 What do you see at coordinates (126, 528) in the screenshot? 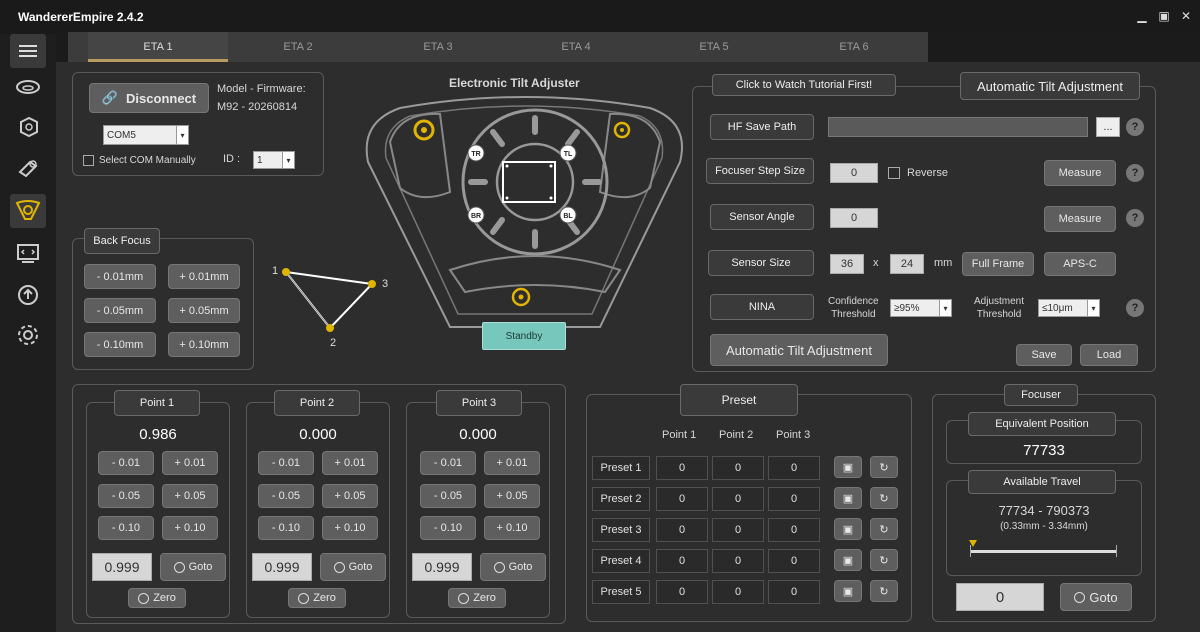
I see `p1-minus-010-button: - 0.10` at bounding box center [126, 528].